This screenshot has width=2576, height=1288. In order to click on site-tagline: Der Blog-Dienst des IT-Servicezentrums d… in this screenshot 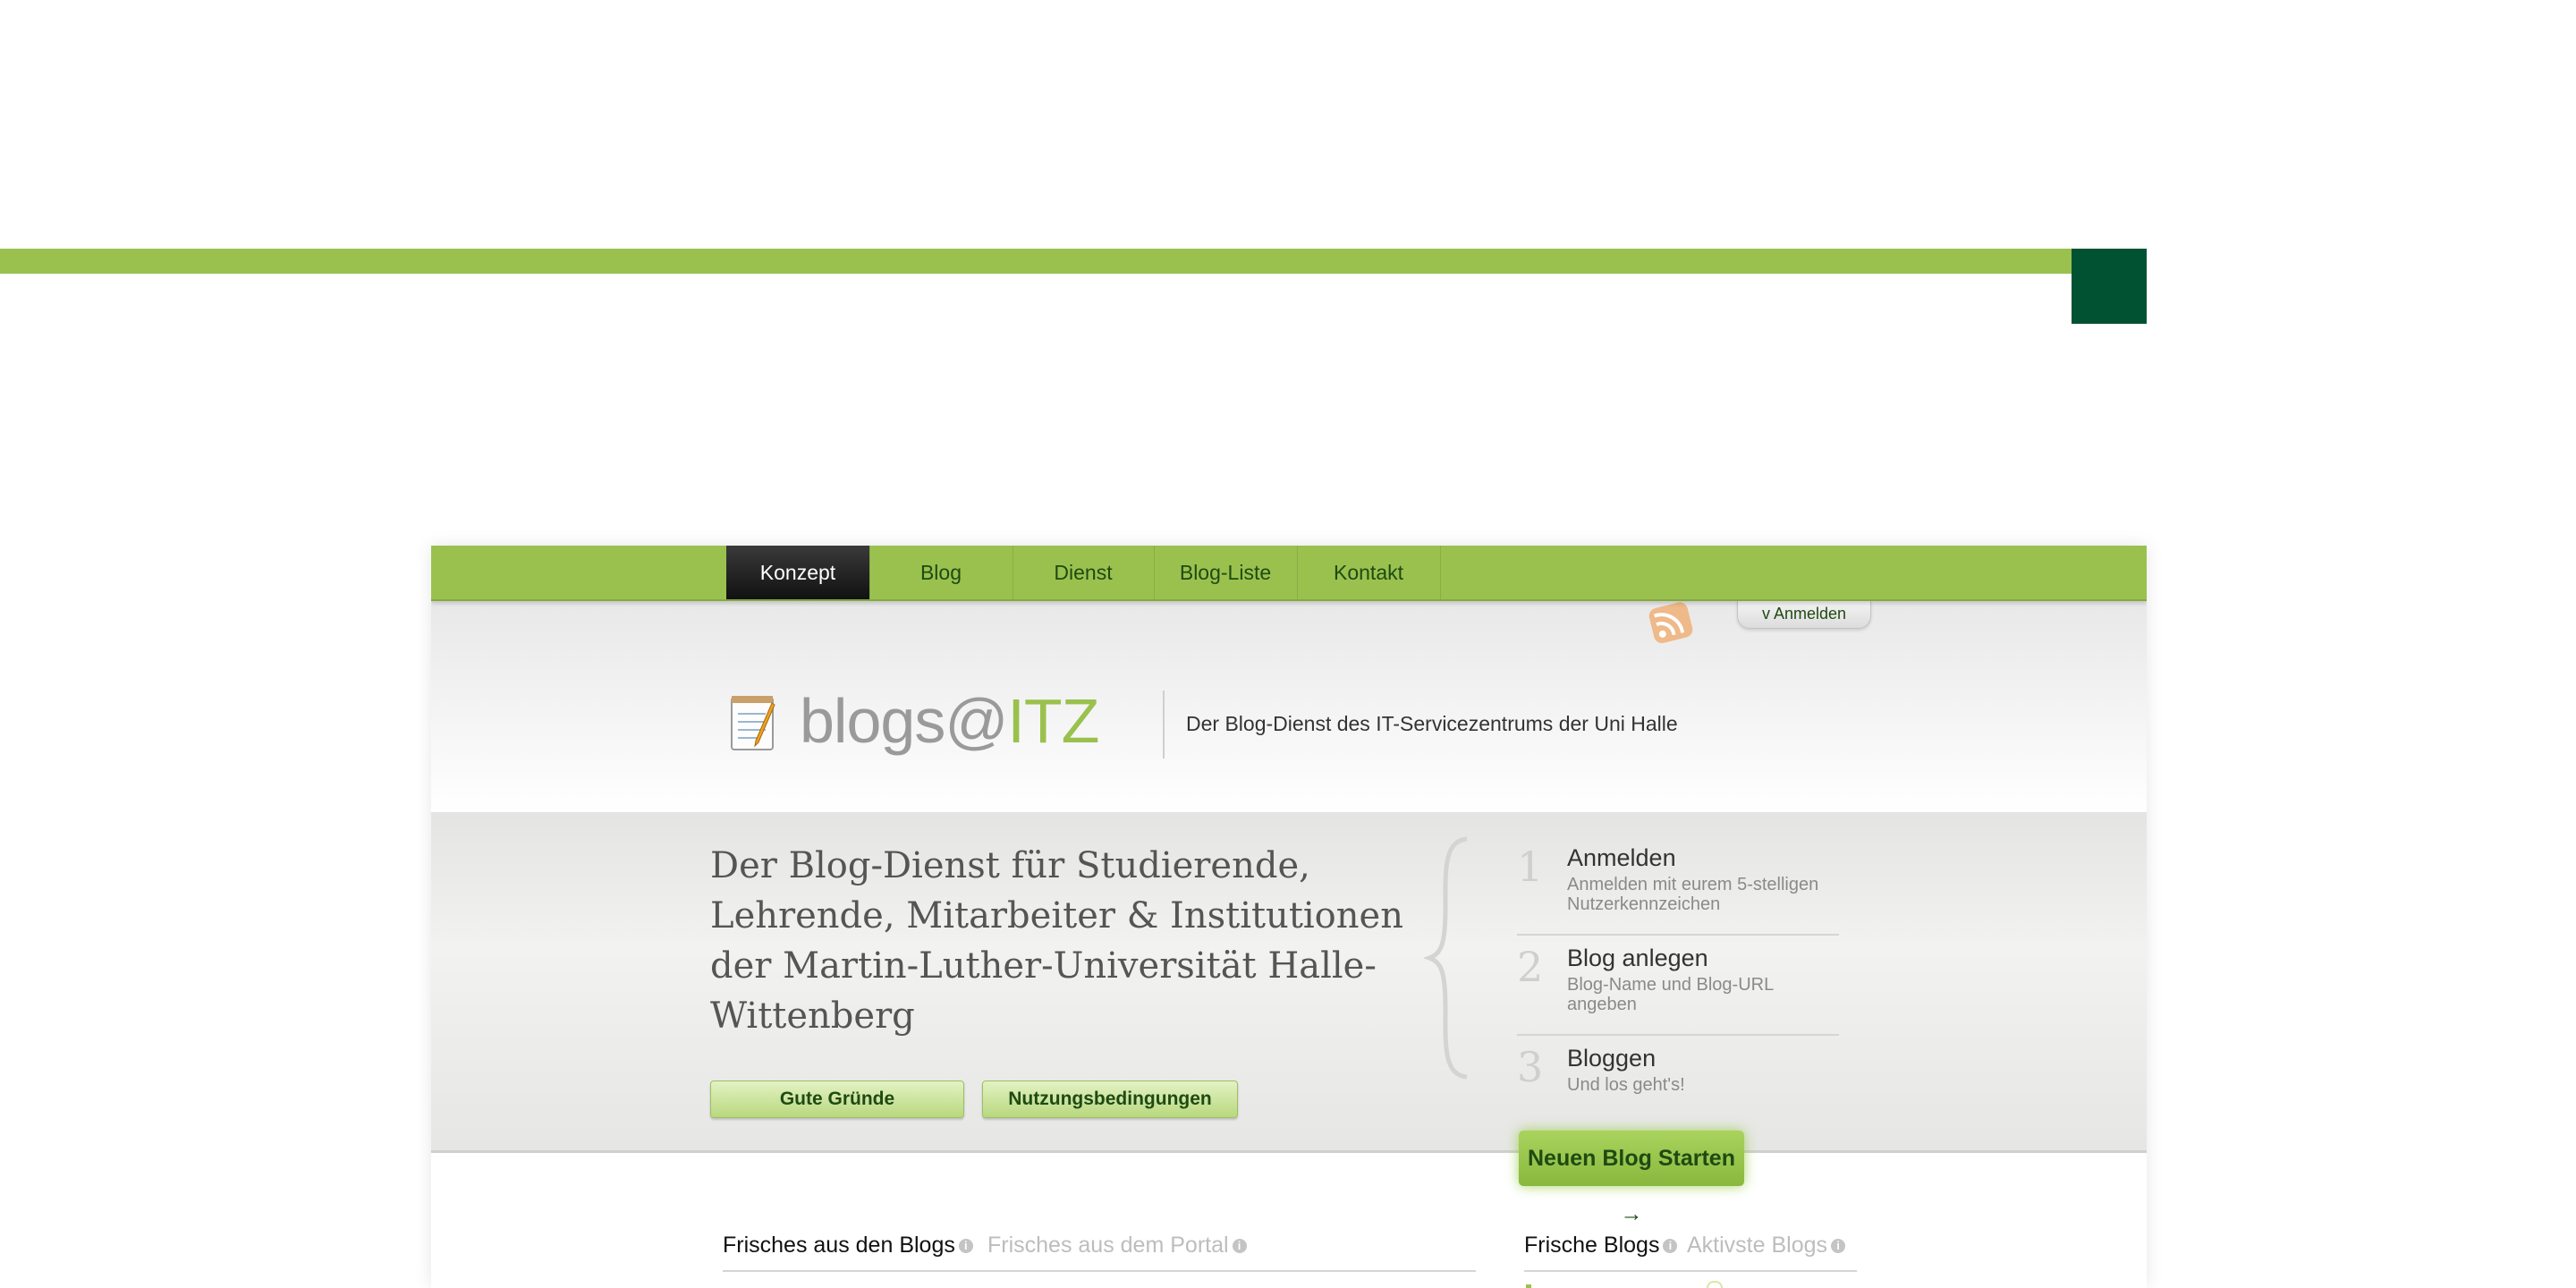, I will do `click(1432, 723)`.